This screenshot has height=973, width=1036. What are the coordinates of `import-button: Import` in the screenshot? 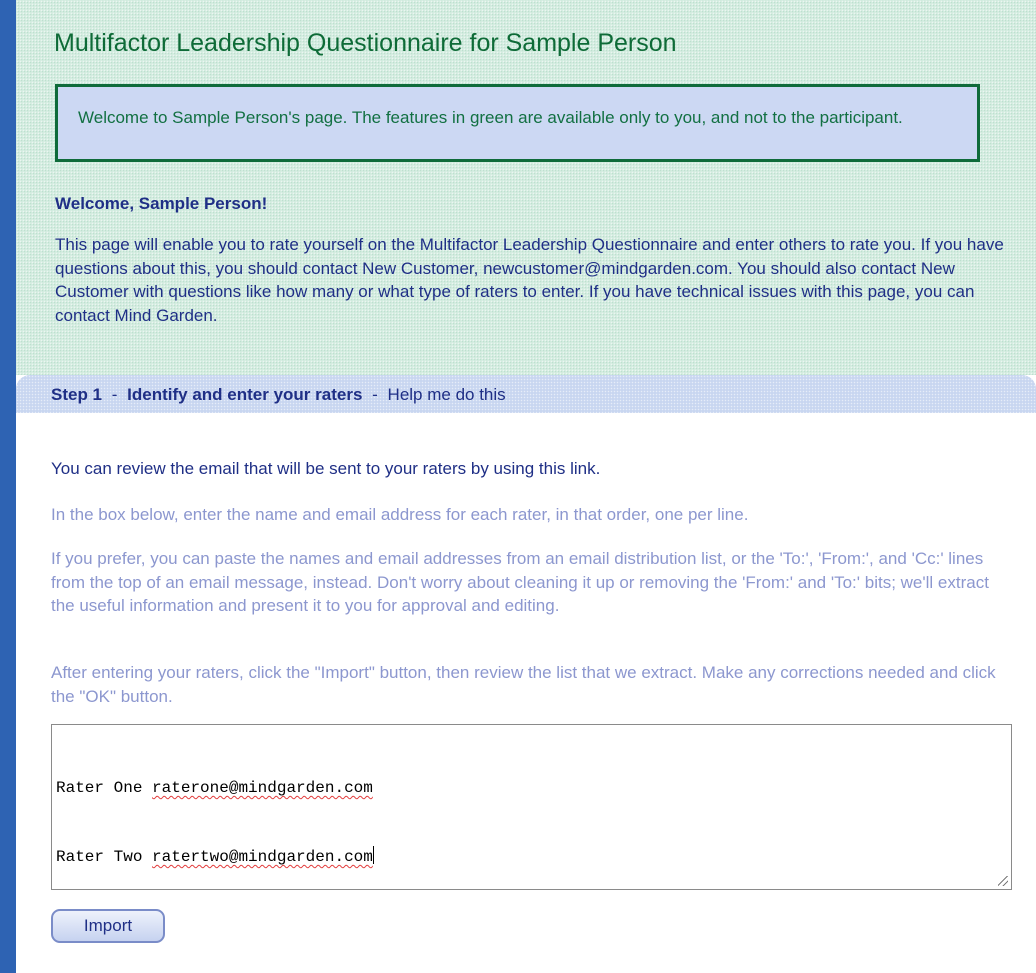 It's located at (108, 926).